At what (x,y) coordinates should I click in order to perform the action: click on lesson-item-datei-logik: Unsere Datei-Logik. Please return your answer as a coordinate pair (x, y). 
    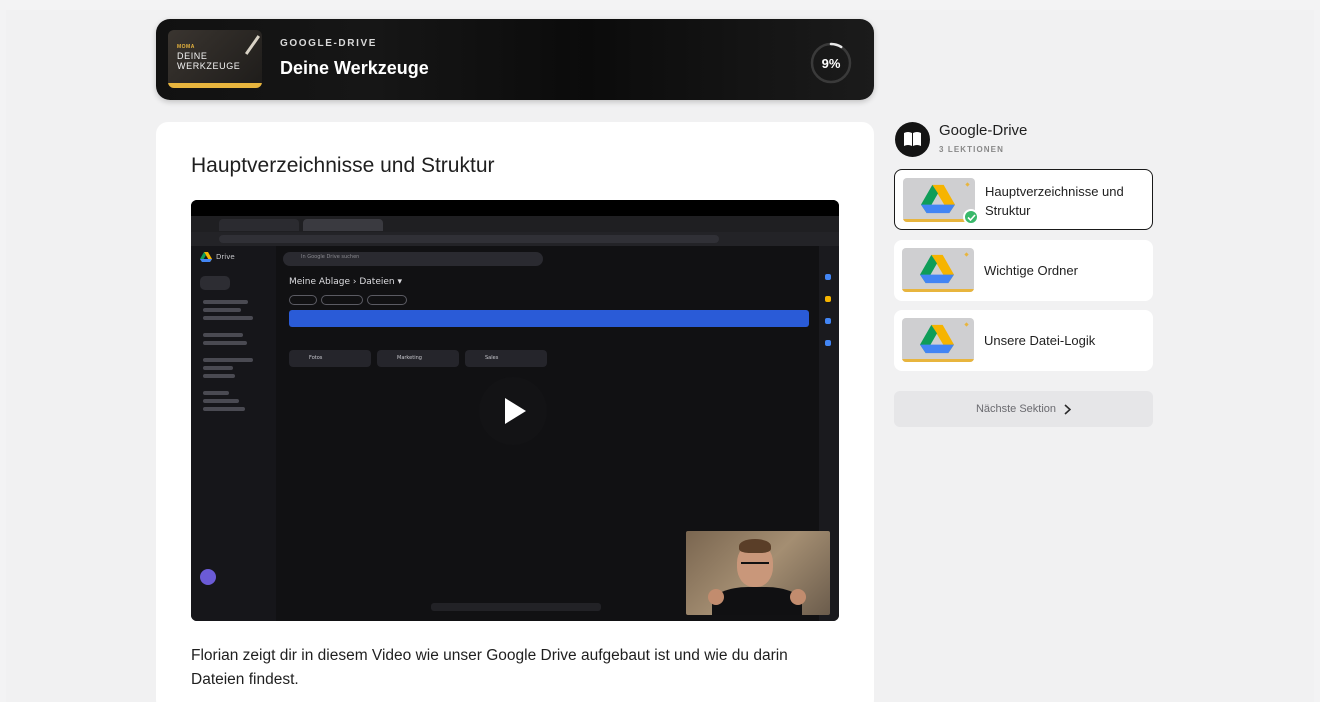
    Looking at the image, I should click on (1023, 340).